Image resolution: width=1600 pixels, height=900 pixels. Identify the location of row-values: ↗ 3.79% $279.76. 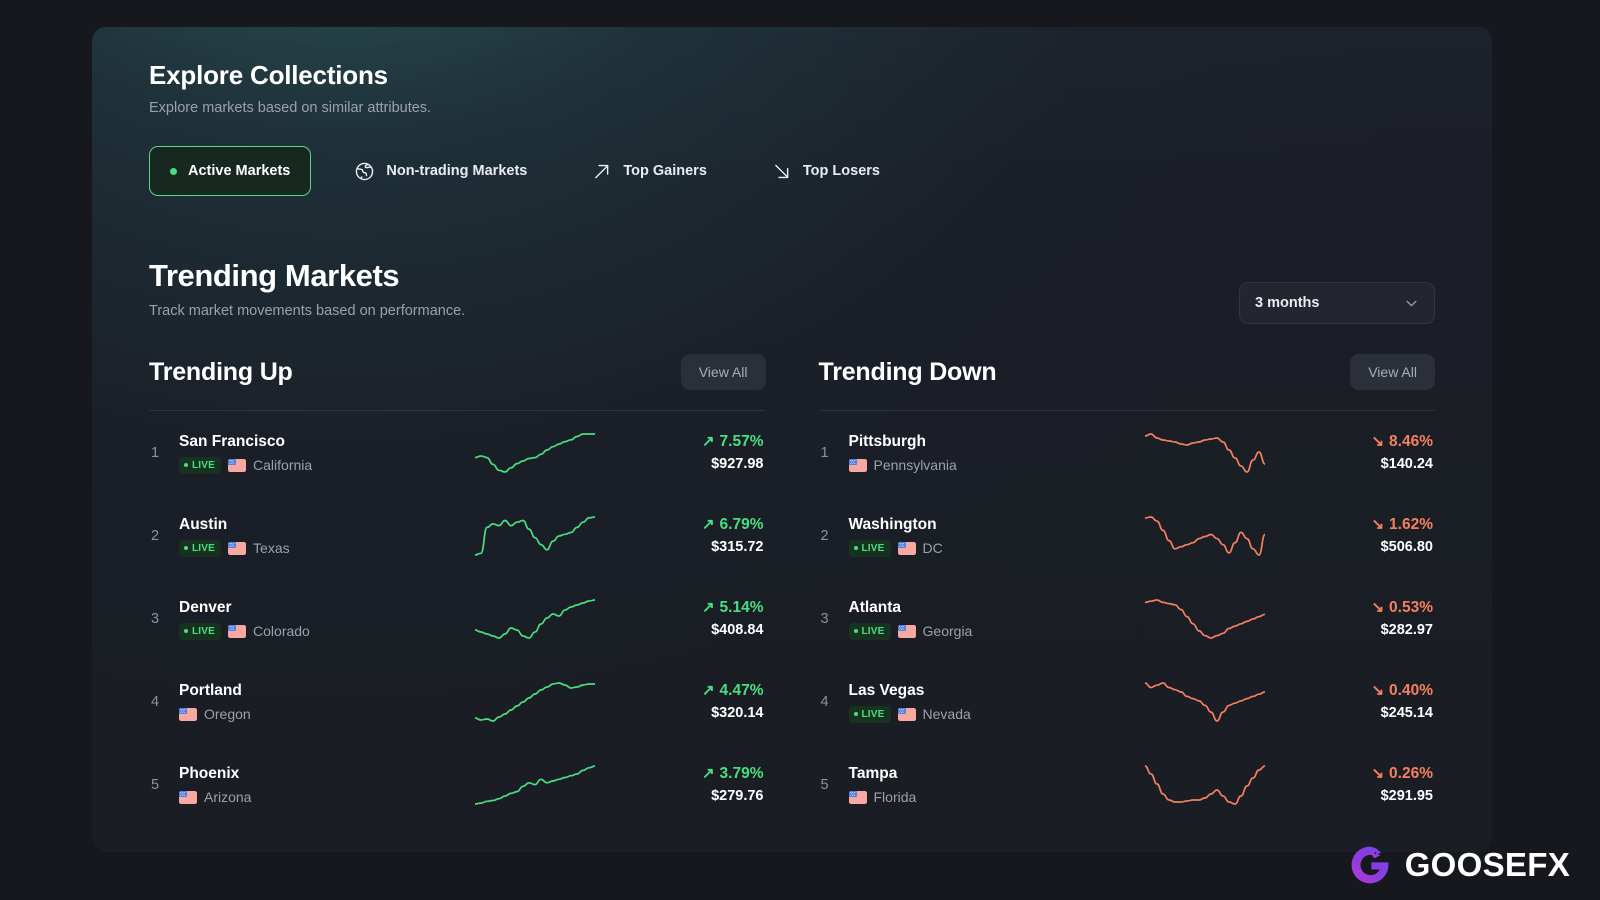
(692, 785).